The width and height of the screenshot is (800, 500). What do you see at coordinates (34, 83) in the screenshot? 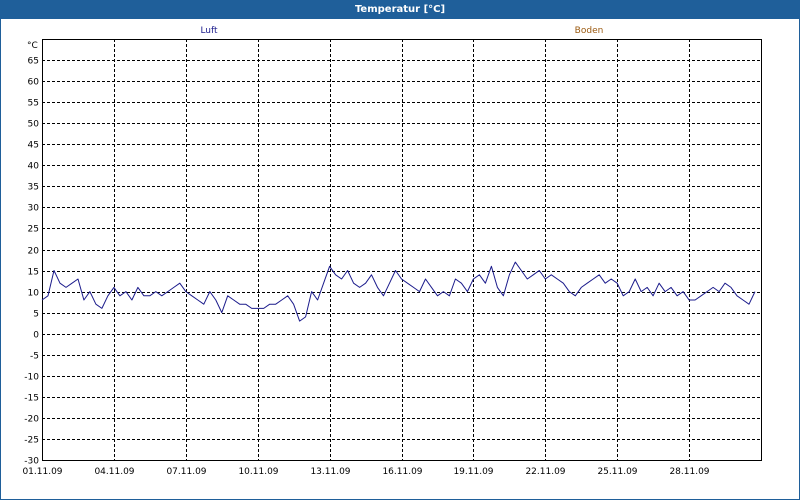
I see `y-tick-label: 60` at bounding box center [34, 83].